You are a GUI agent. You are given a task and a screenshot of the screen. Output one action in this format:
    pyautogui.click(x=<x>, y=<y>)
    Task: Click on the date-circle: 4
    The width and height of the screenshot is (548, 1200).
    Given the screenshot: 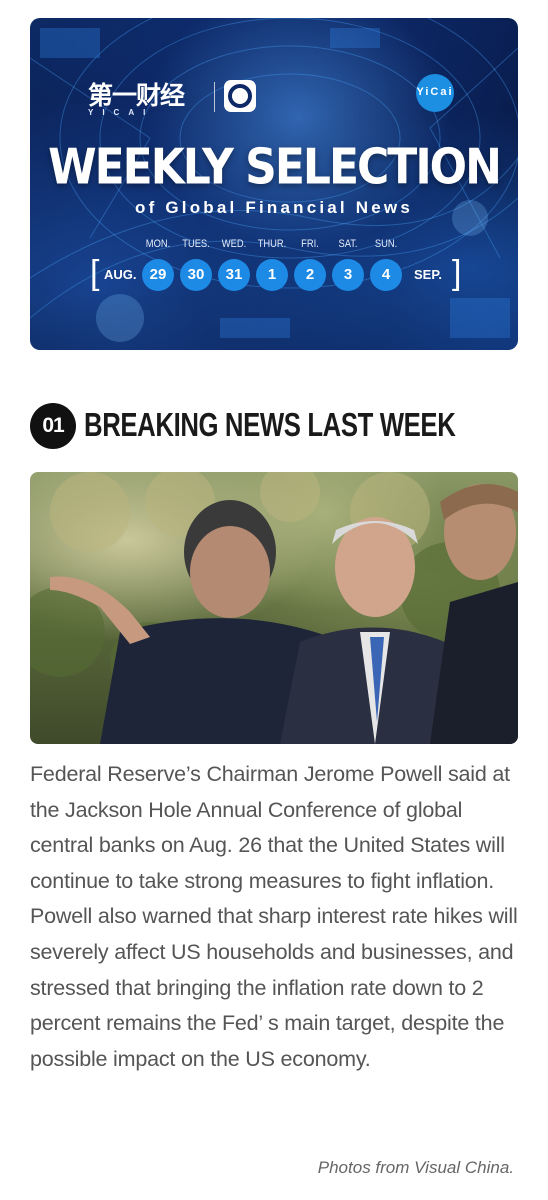 What is the action you would take?
    pyautogui.click(x=386, y=275)
    